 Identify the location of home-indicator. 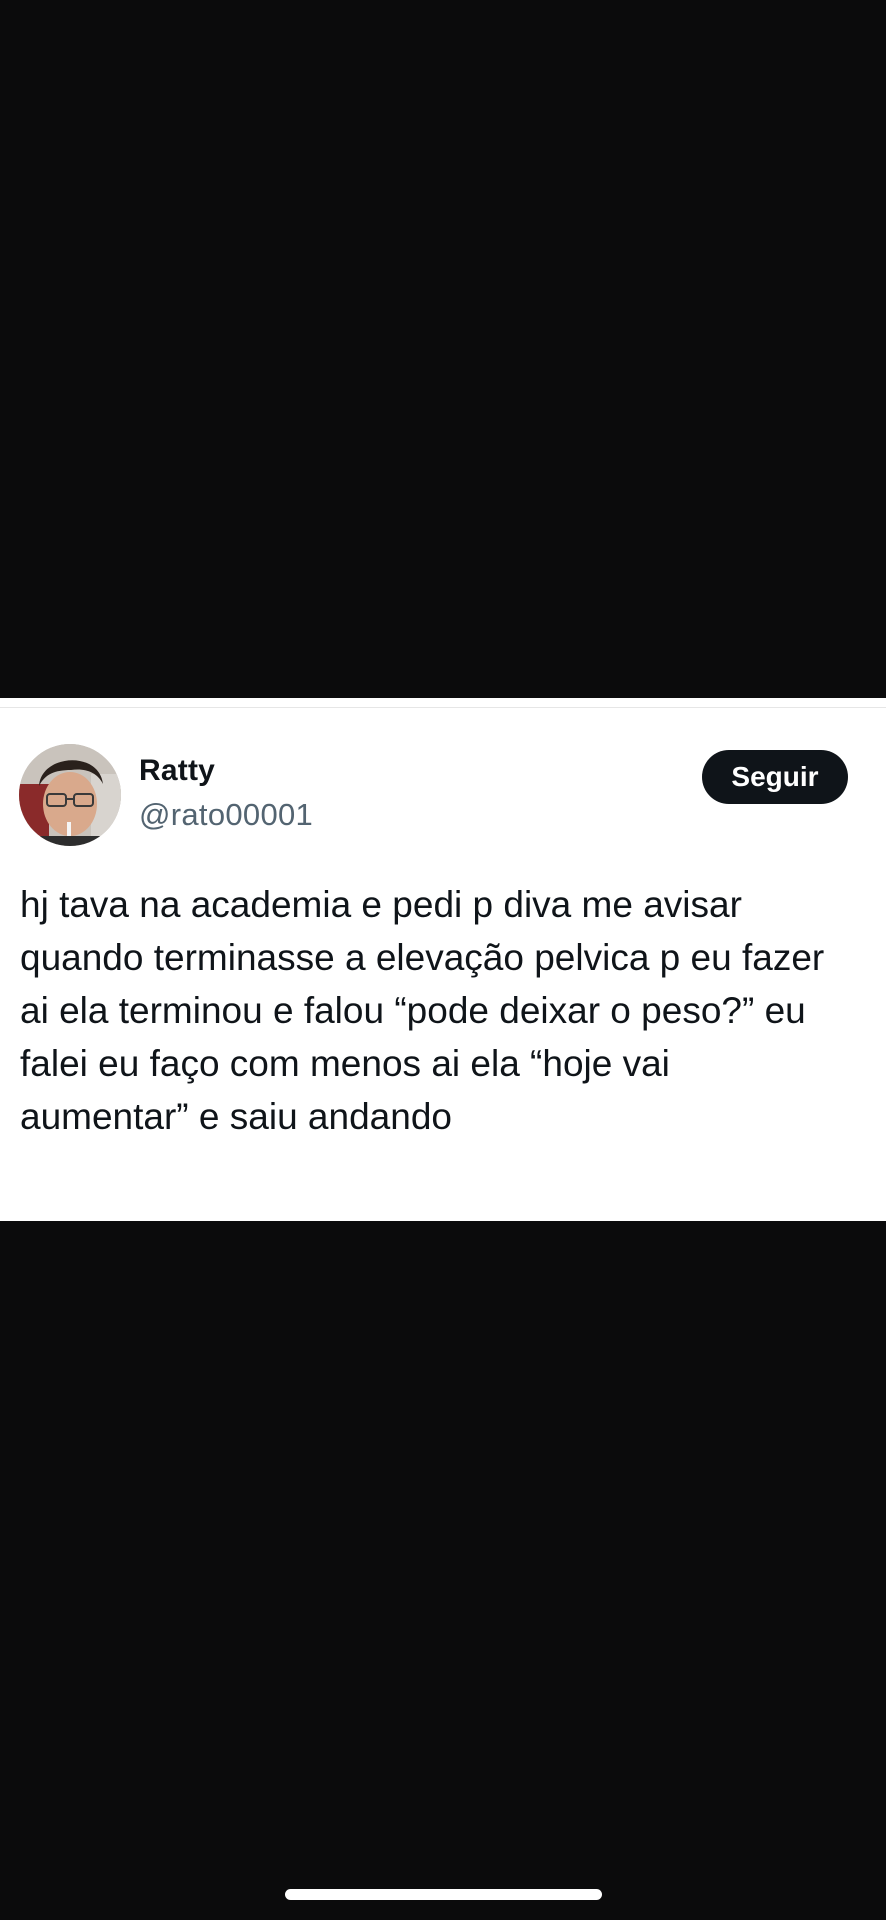
(443, 1894).